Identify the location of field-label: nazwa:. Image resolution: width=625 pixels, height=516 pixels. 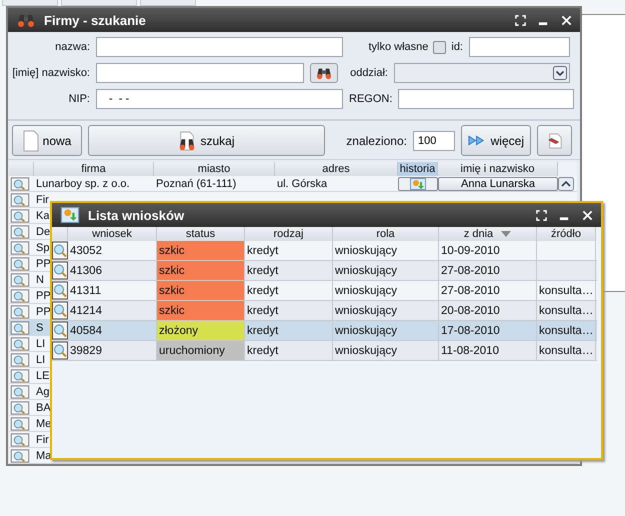
(72, 47).